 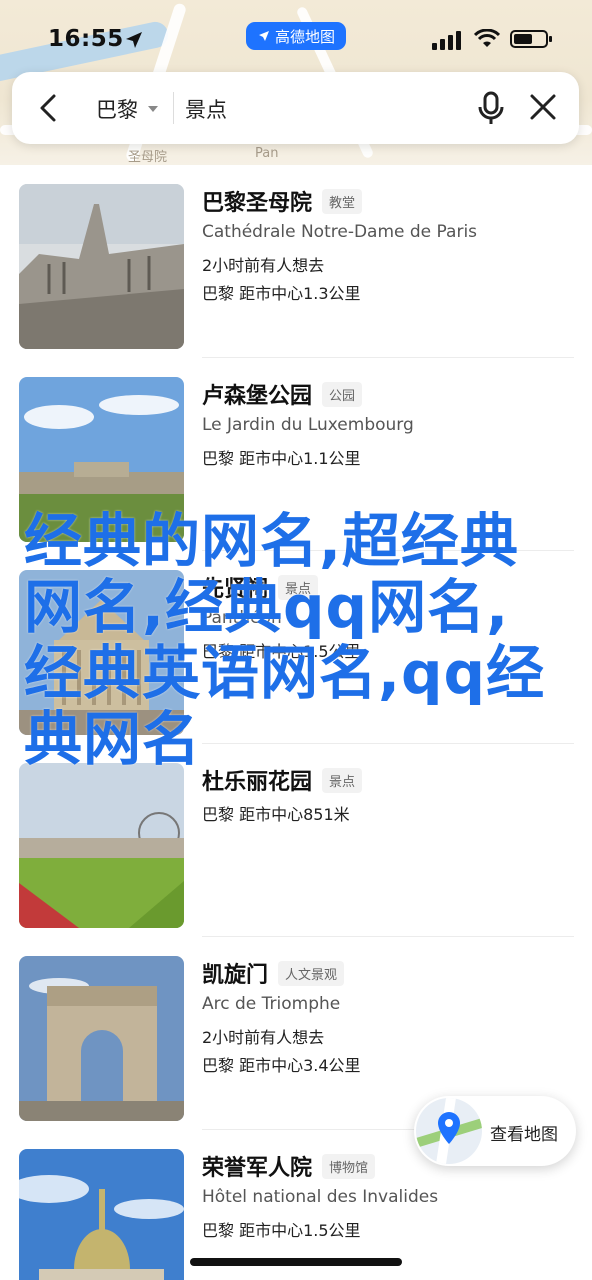 I want to click on place-name-en: Hôtel national des Invalides, so click(x=320, y=1197).